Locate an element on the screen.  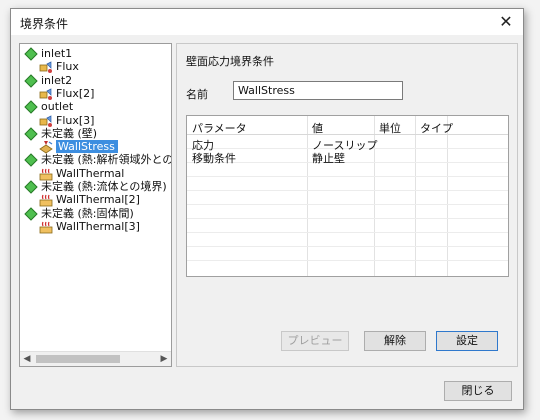
grid-cell: 移動条件 is located at coordinates (214, 158).